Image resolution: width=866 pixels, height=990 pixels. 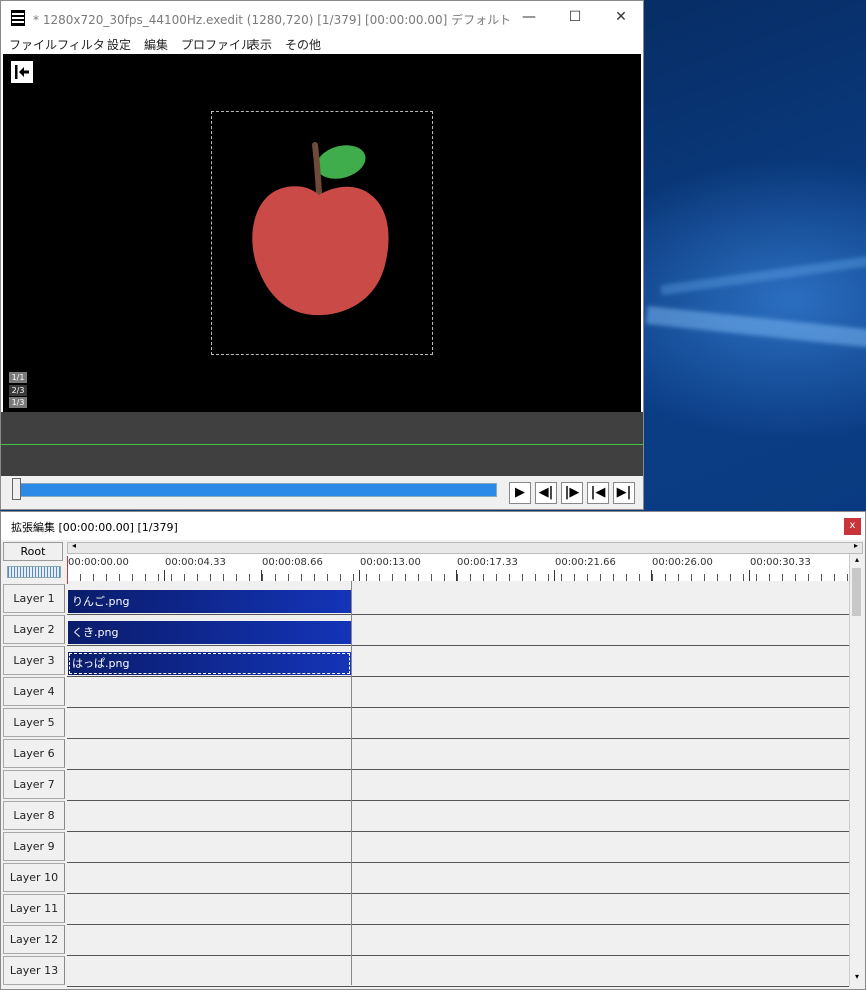 What do you see at coordinates (856, 592) in the screenshot?
I see `vertical-scroll-thumb` at bounding box center [856, 592].